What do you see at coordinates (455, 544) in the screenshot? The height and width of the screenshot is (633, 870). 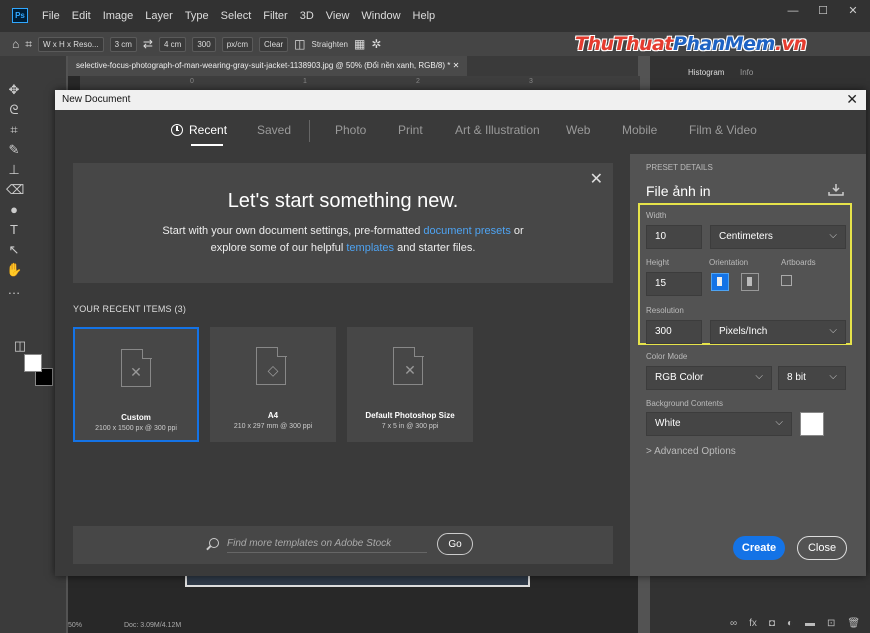 I see `go-button: Go` at bounding box center [455, 544].